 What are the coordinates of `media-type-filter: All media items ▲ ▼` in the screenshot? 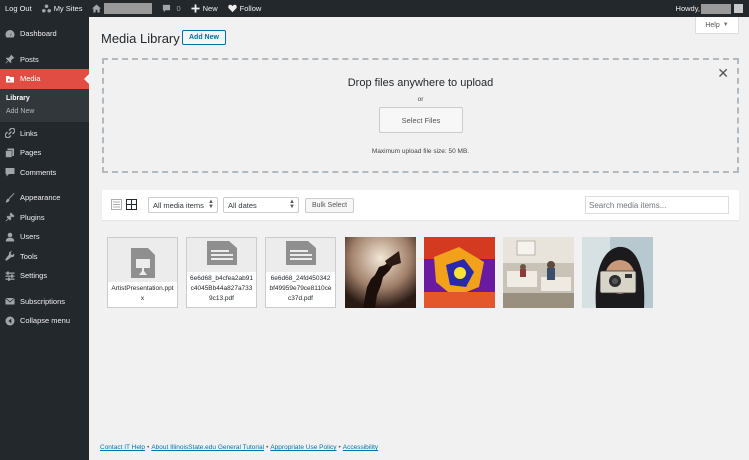 It's located at (183, 205).